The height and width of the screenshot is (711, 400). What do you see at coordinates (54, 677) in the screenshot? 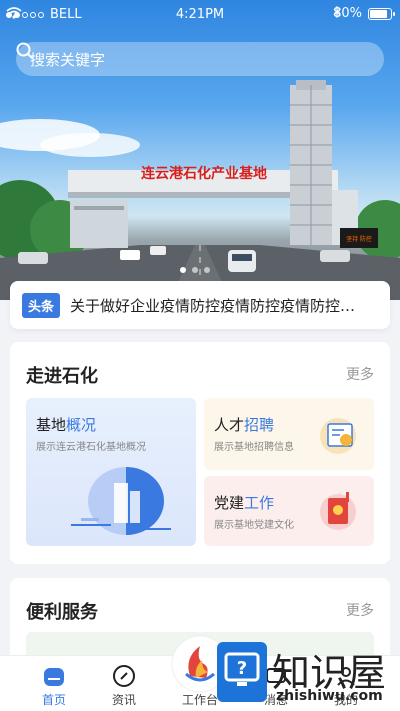
I see `home-icon` at bounding box center [54, 677].